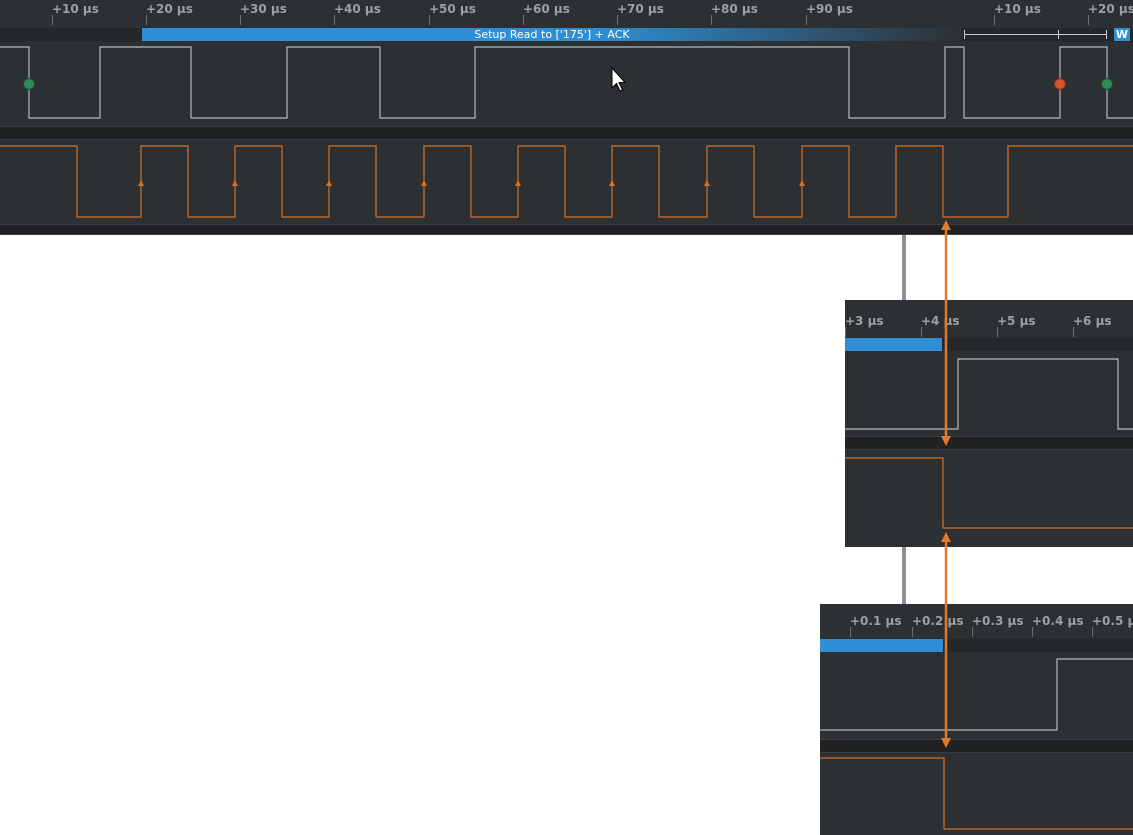  Describe the element at coordinates (640, 13) in the screenshot. I see `ruler-tick: +70 µs` at that location.